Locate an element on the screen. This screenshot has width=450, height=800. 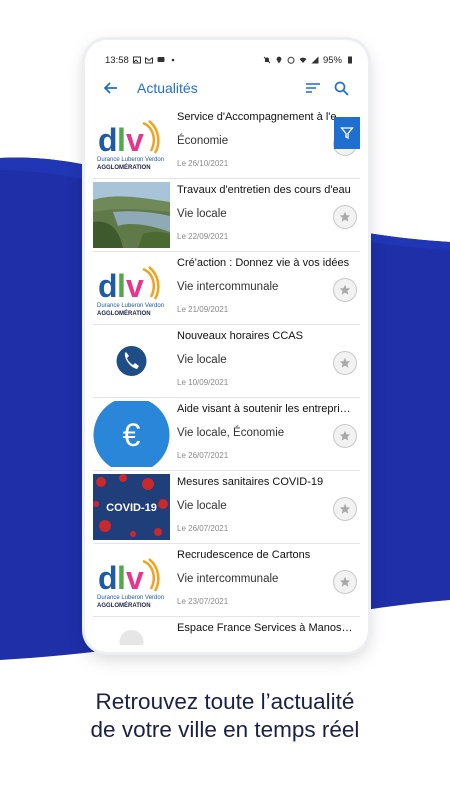
gmail-icon is located at coordinates (148, 60).